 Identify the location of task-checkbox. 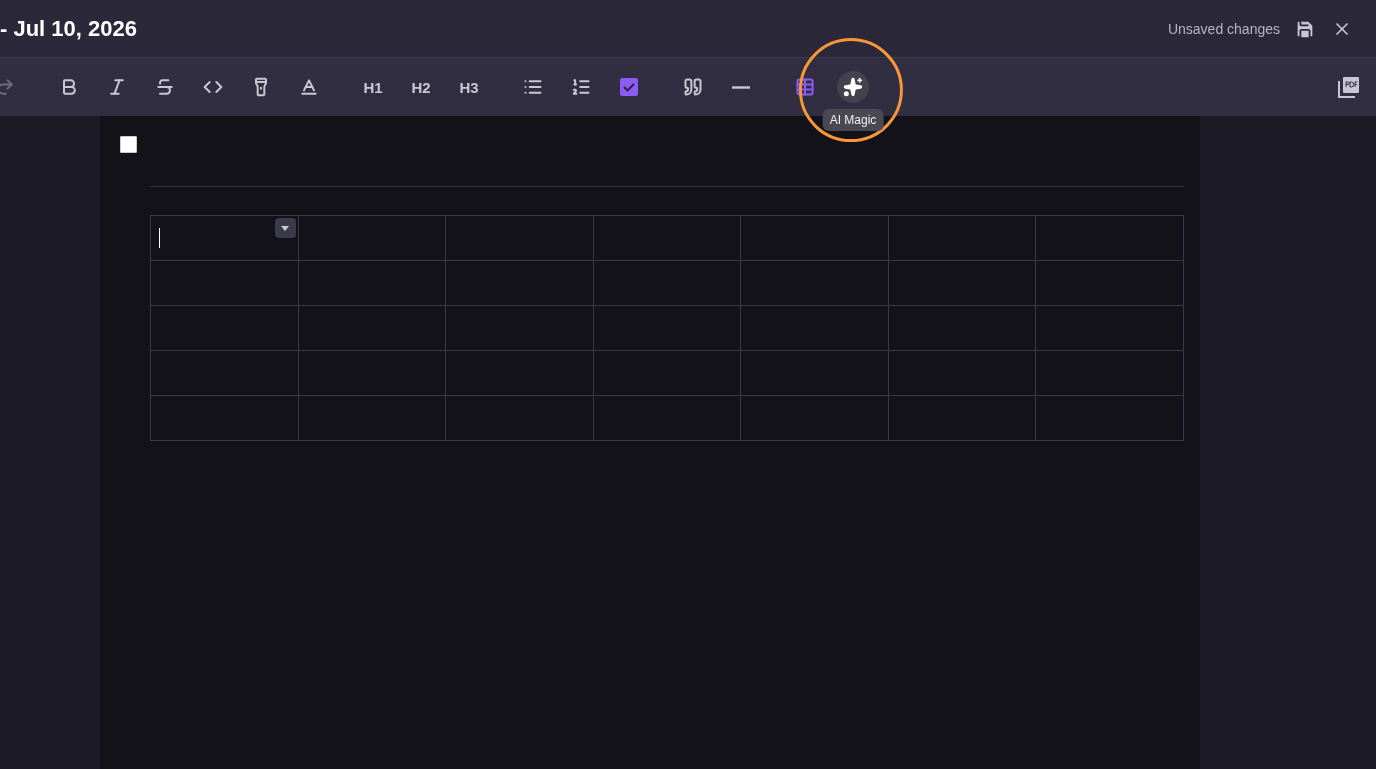
(128, 144).